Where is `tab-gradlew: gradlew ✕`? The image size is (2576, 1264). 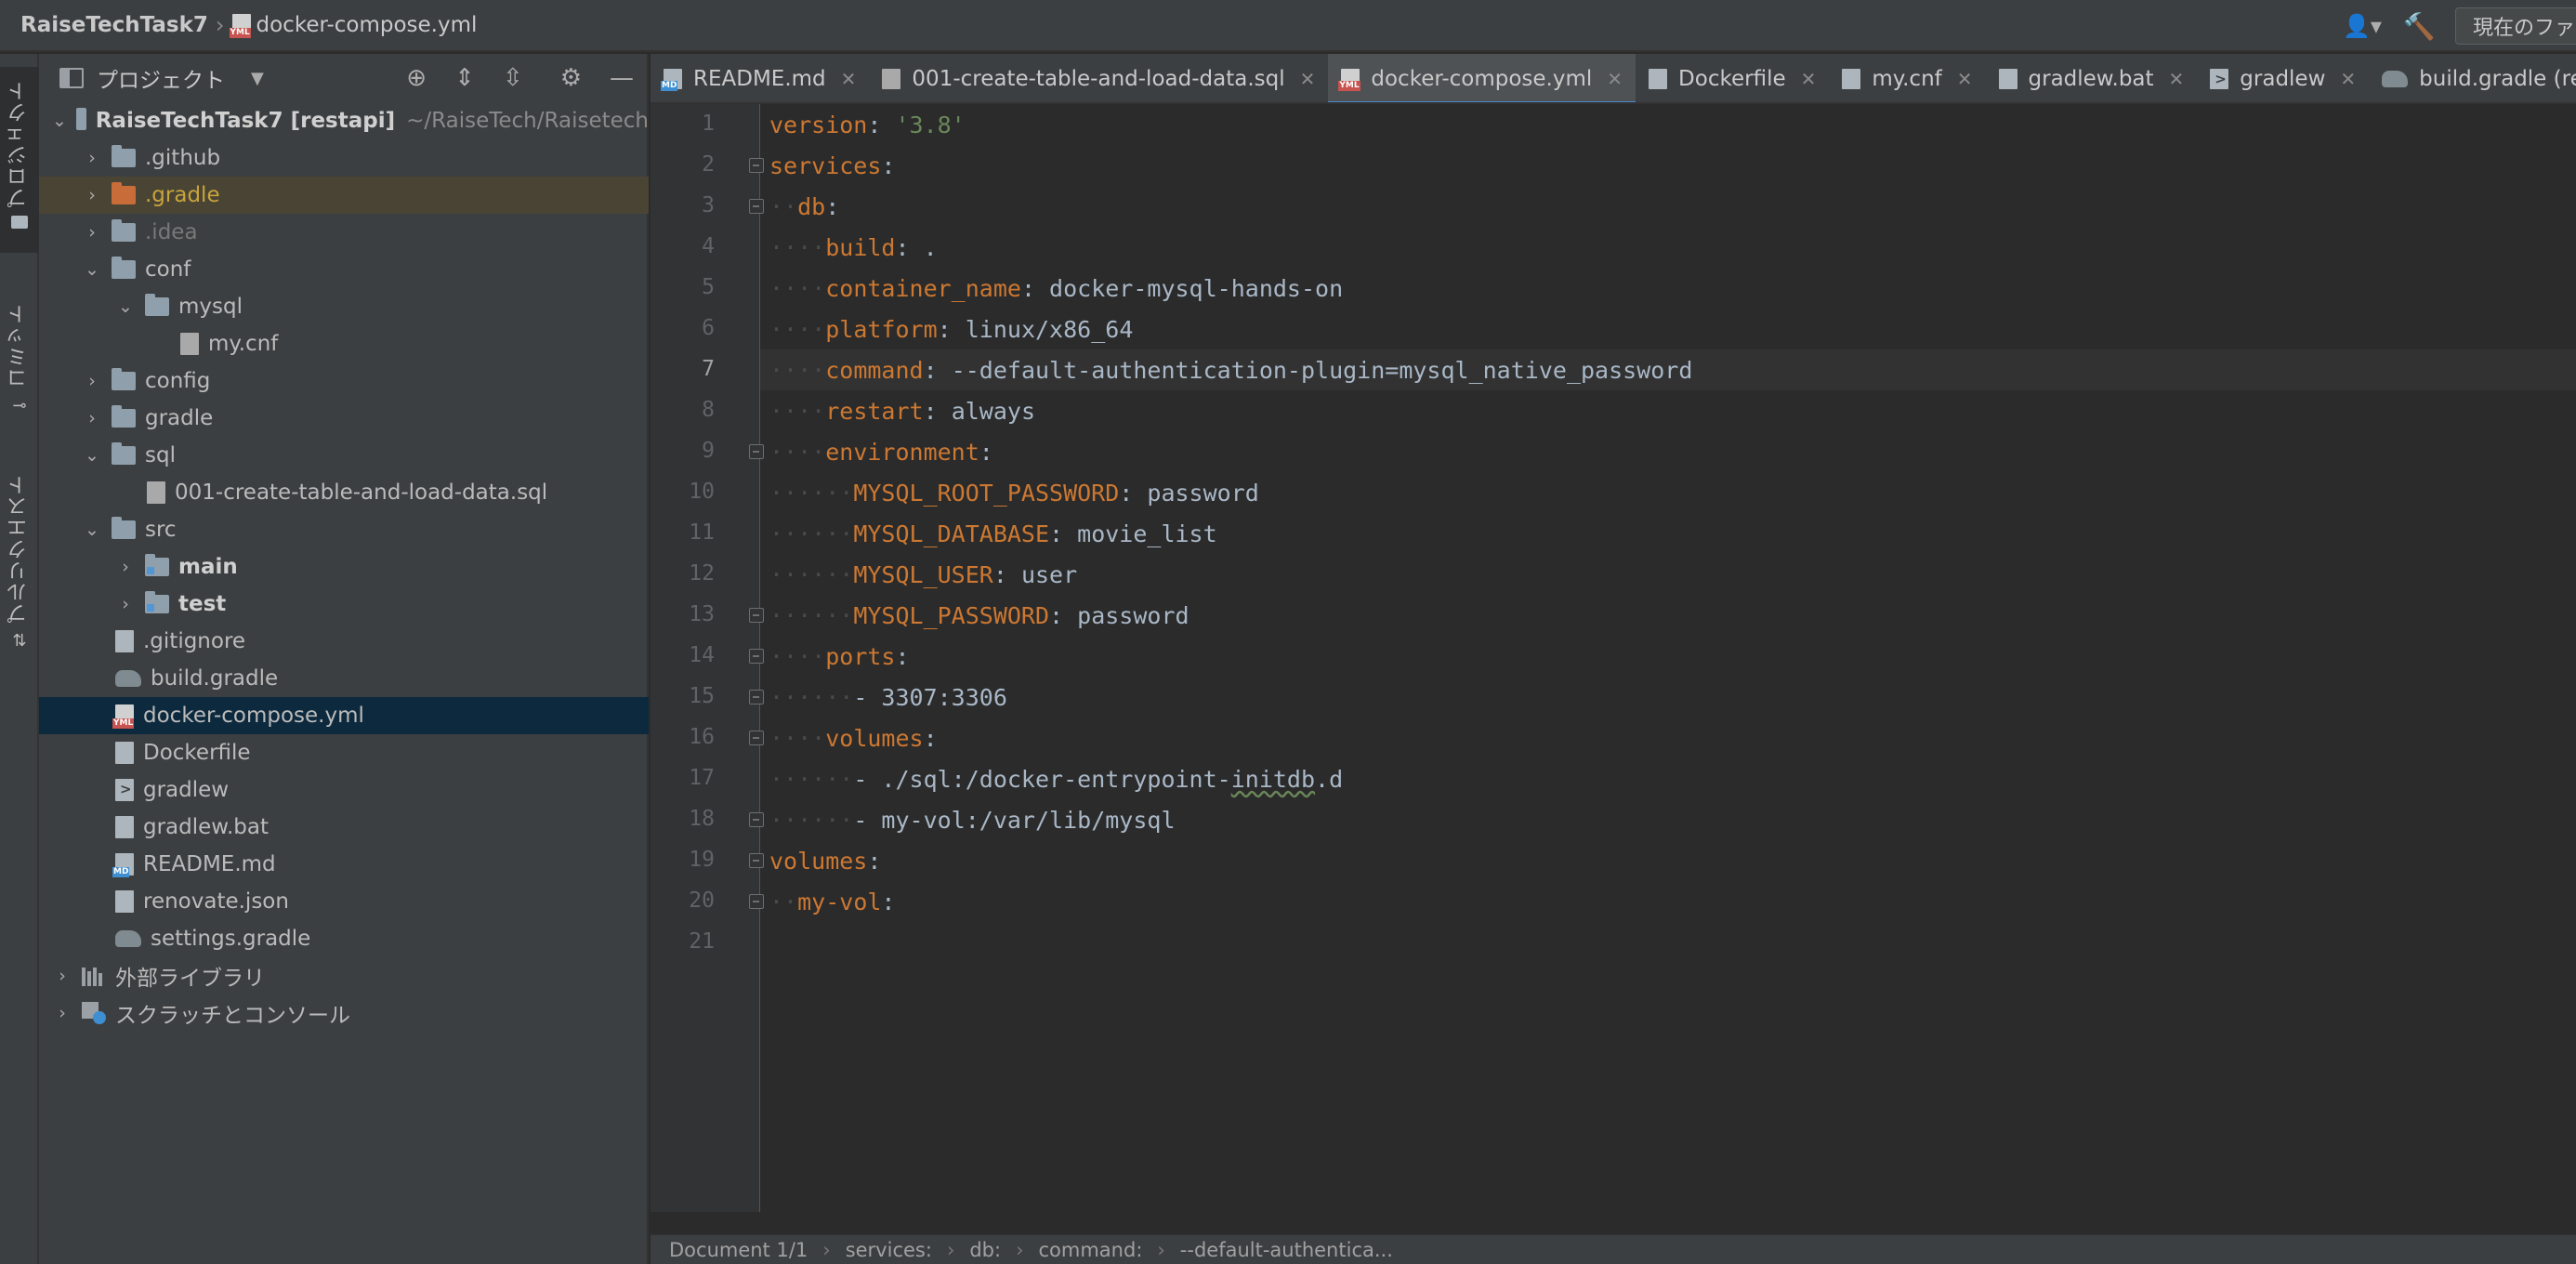
tab-gradlew: gradlew ✕ is located at coordinates (2283, 78).